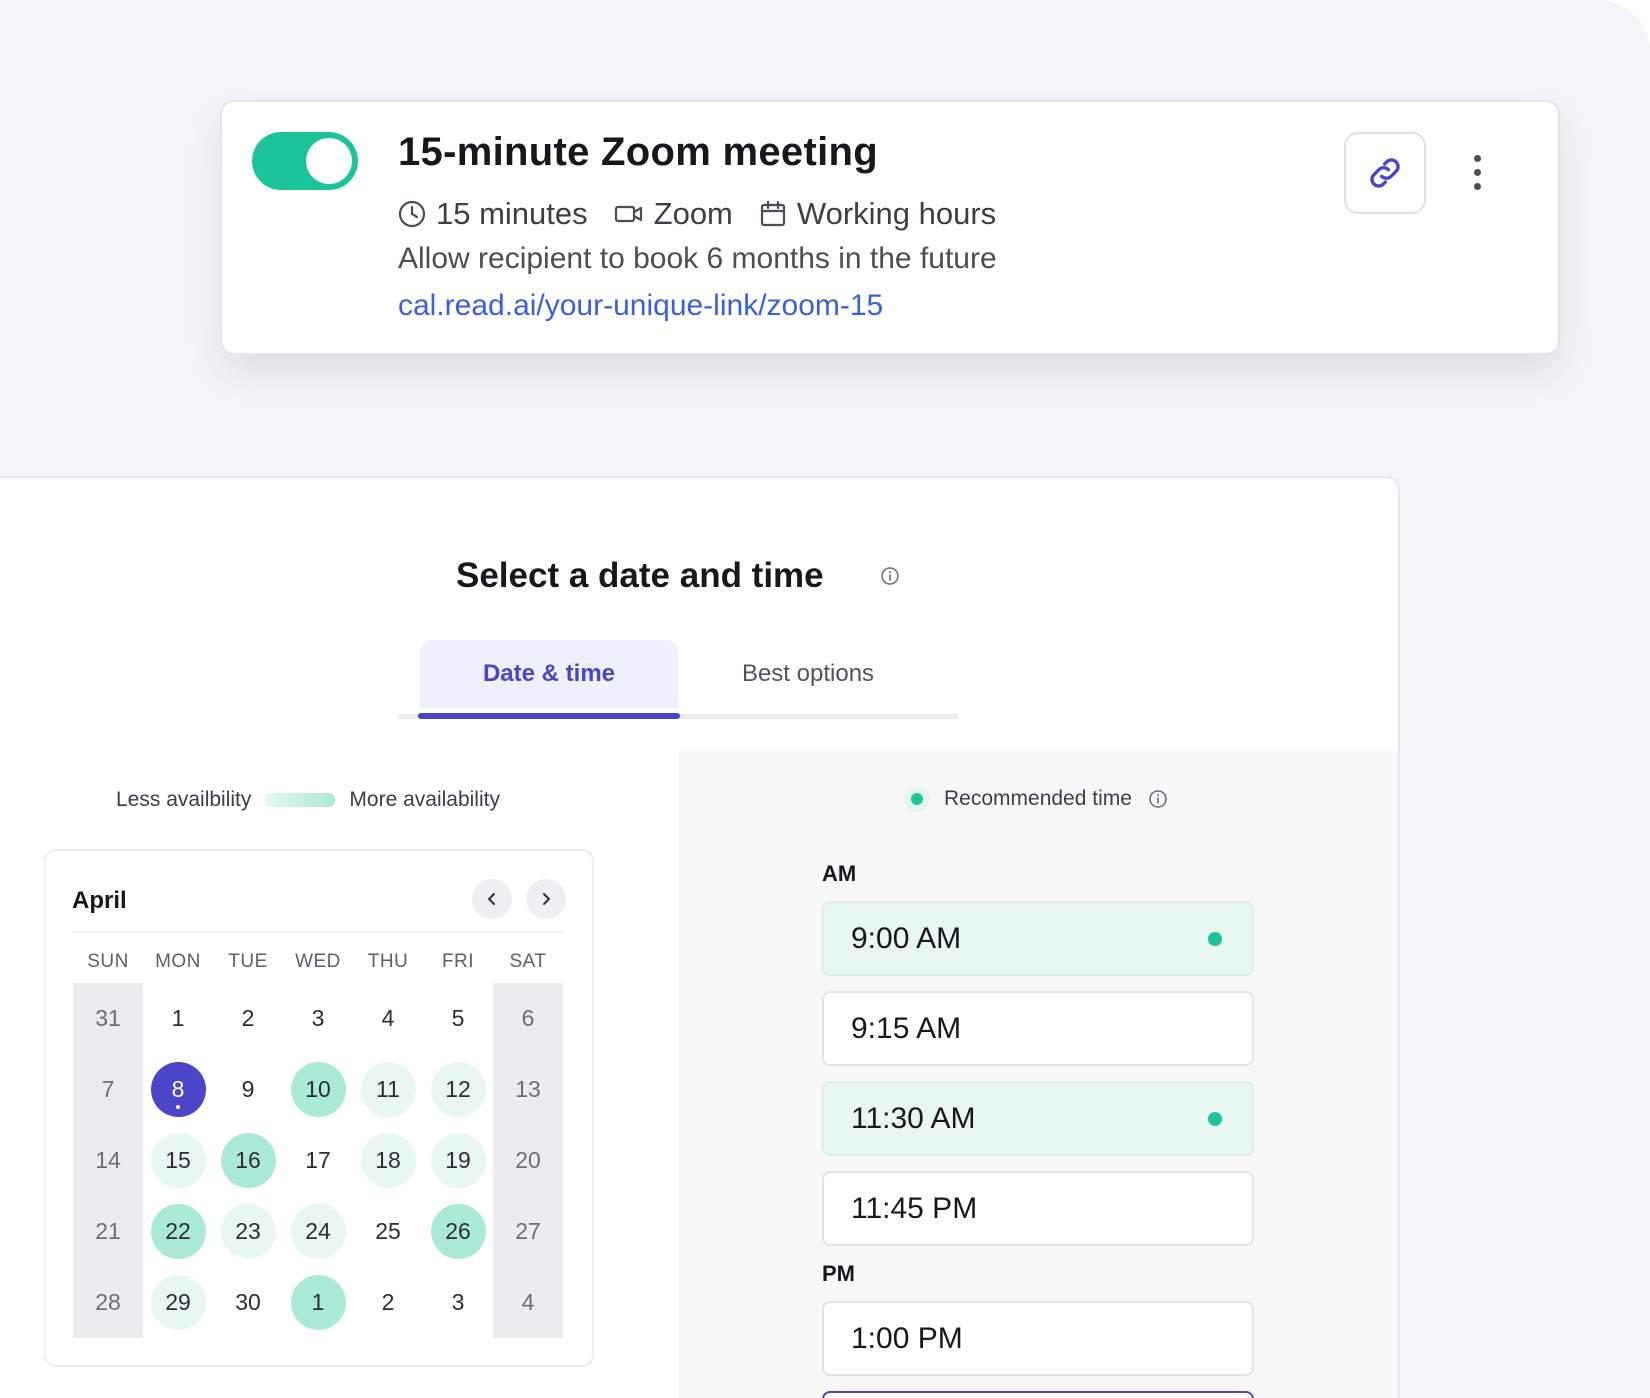  What do you see at coordinates (248, 1302) in the screenshot?
I see `calendar-day: 30` at bounding box center [248, 1302].